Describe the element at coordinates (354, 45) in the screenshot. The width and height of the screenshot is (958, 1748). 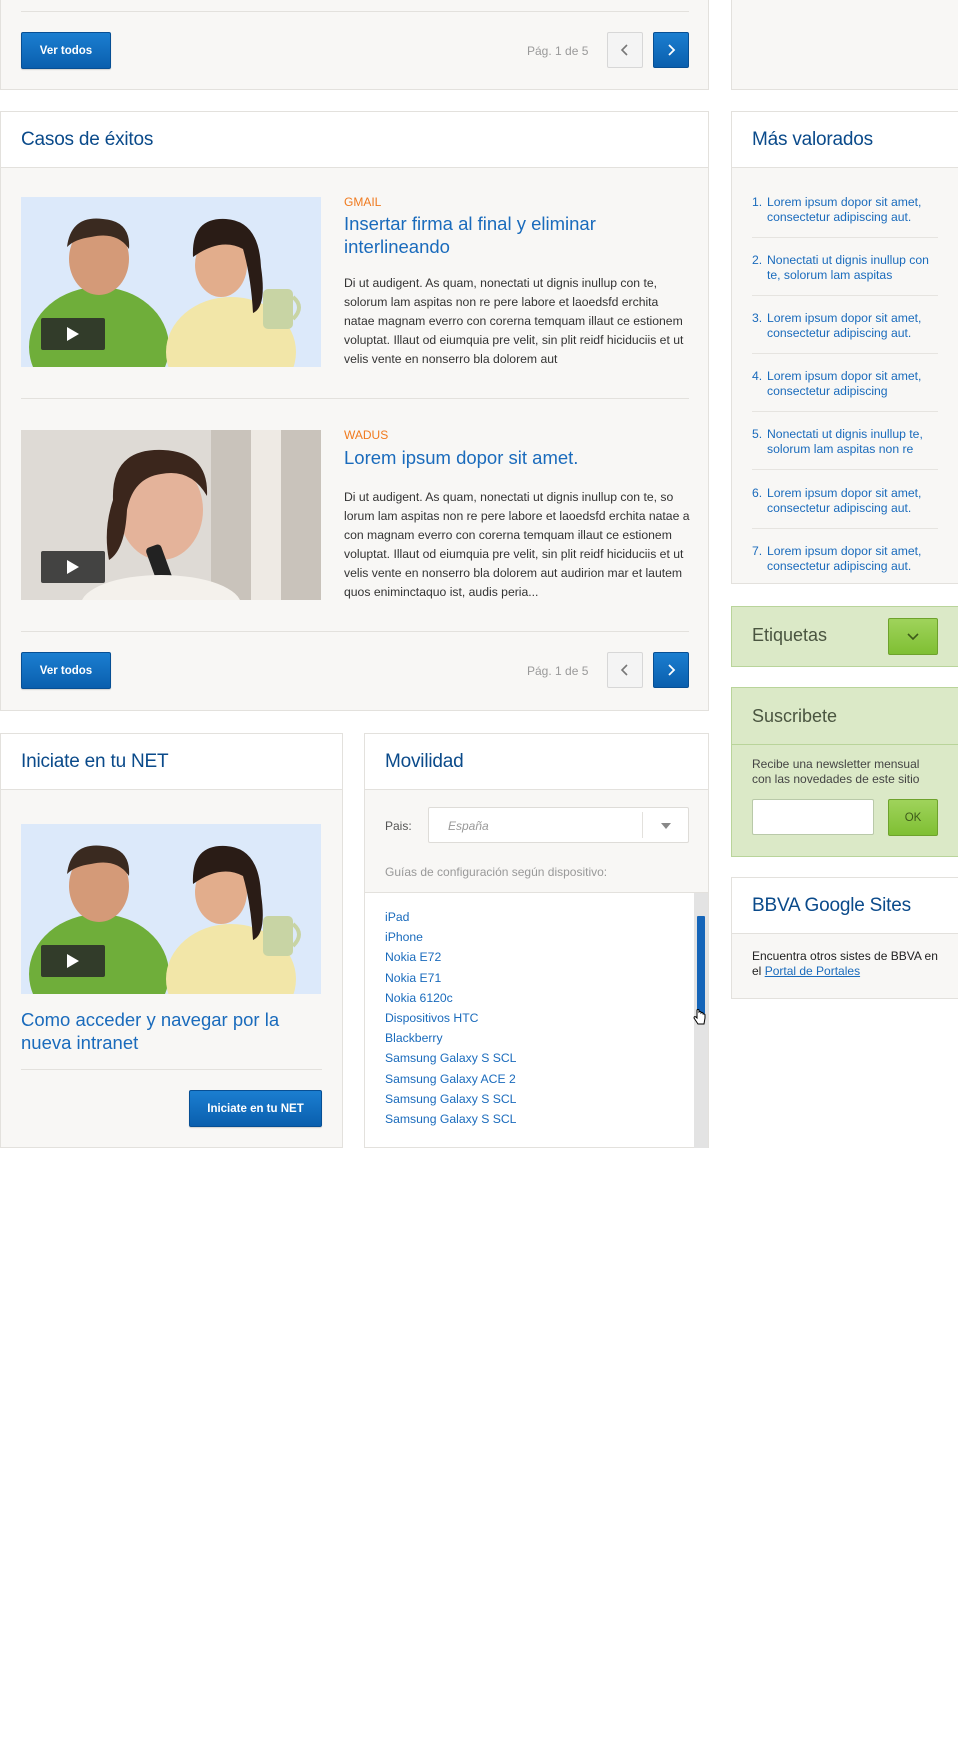
I see `top-list-panel: Ver todos Pág. 1 de 5` at that location.